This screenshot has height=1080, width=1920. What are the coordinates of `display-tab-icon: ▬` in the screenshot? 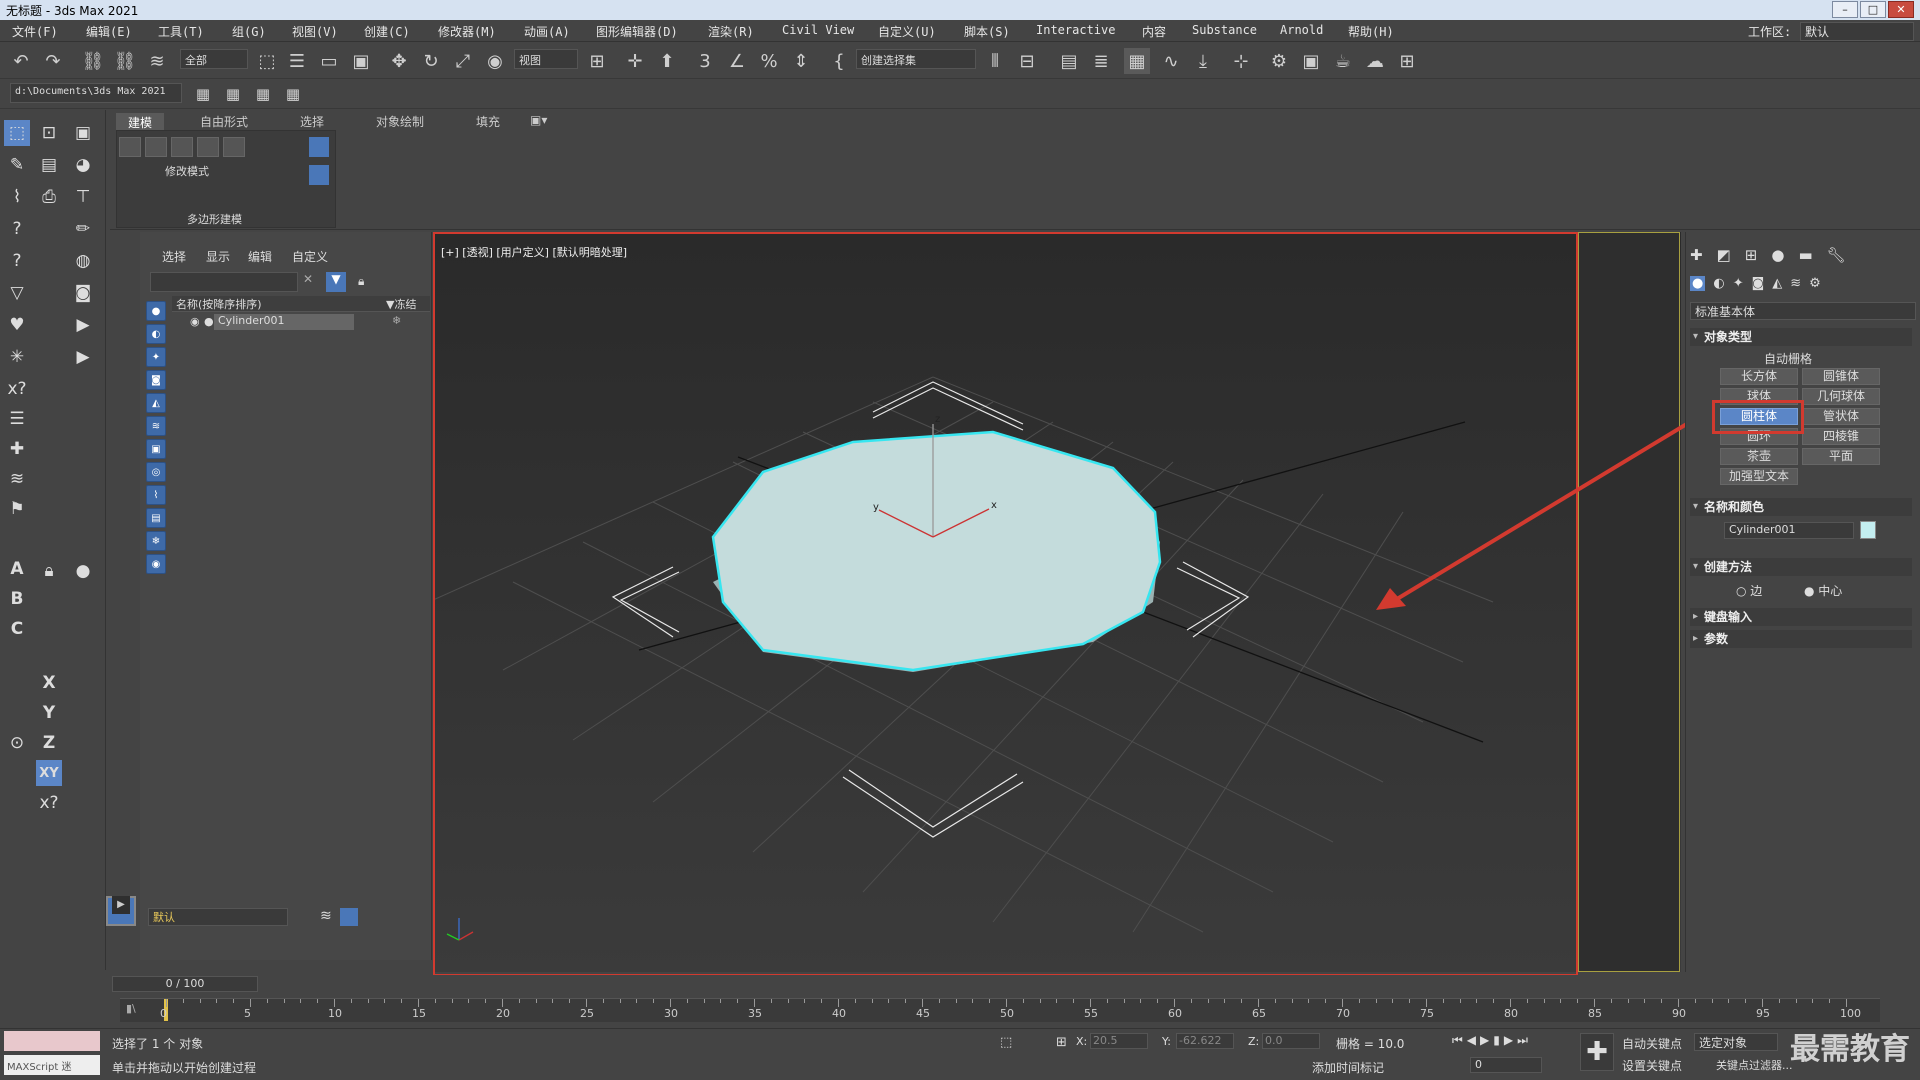 It's located at (1805, 255).